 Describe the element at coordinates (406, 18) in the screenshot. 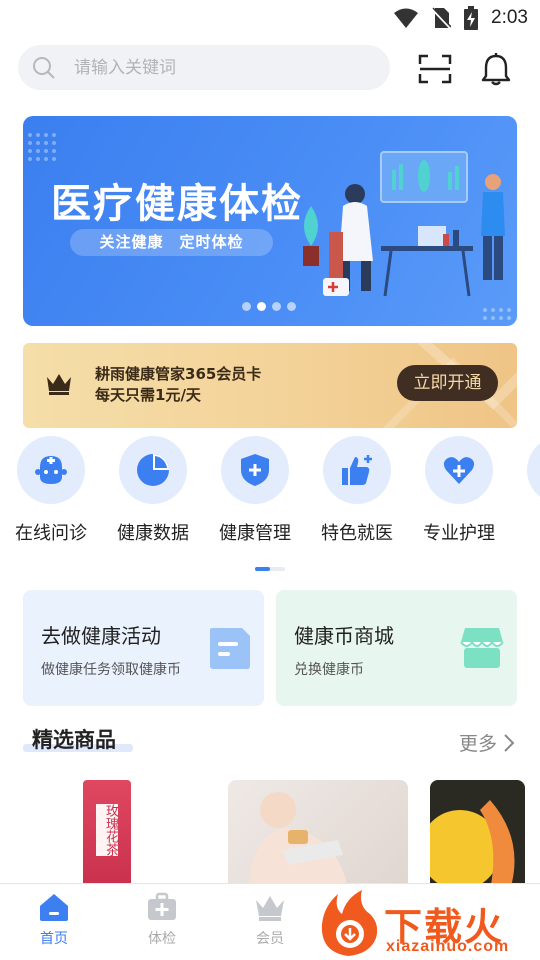

I see `wifi-icon` at that location.